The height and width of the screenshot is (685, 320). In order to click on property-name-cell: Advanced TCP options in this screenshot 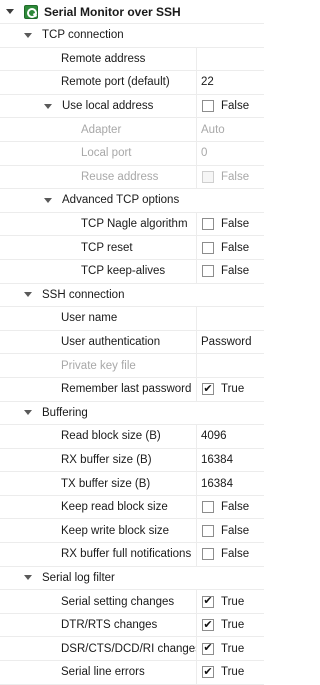, I will do `click(98, 200)`.